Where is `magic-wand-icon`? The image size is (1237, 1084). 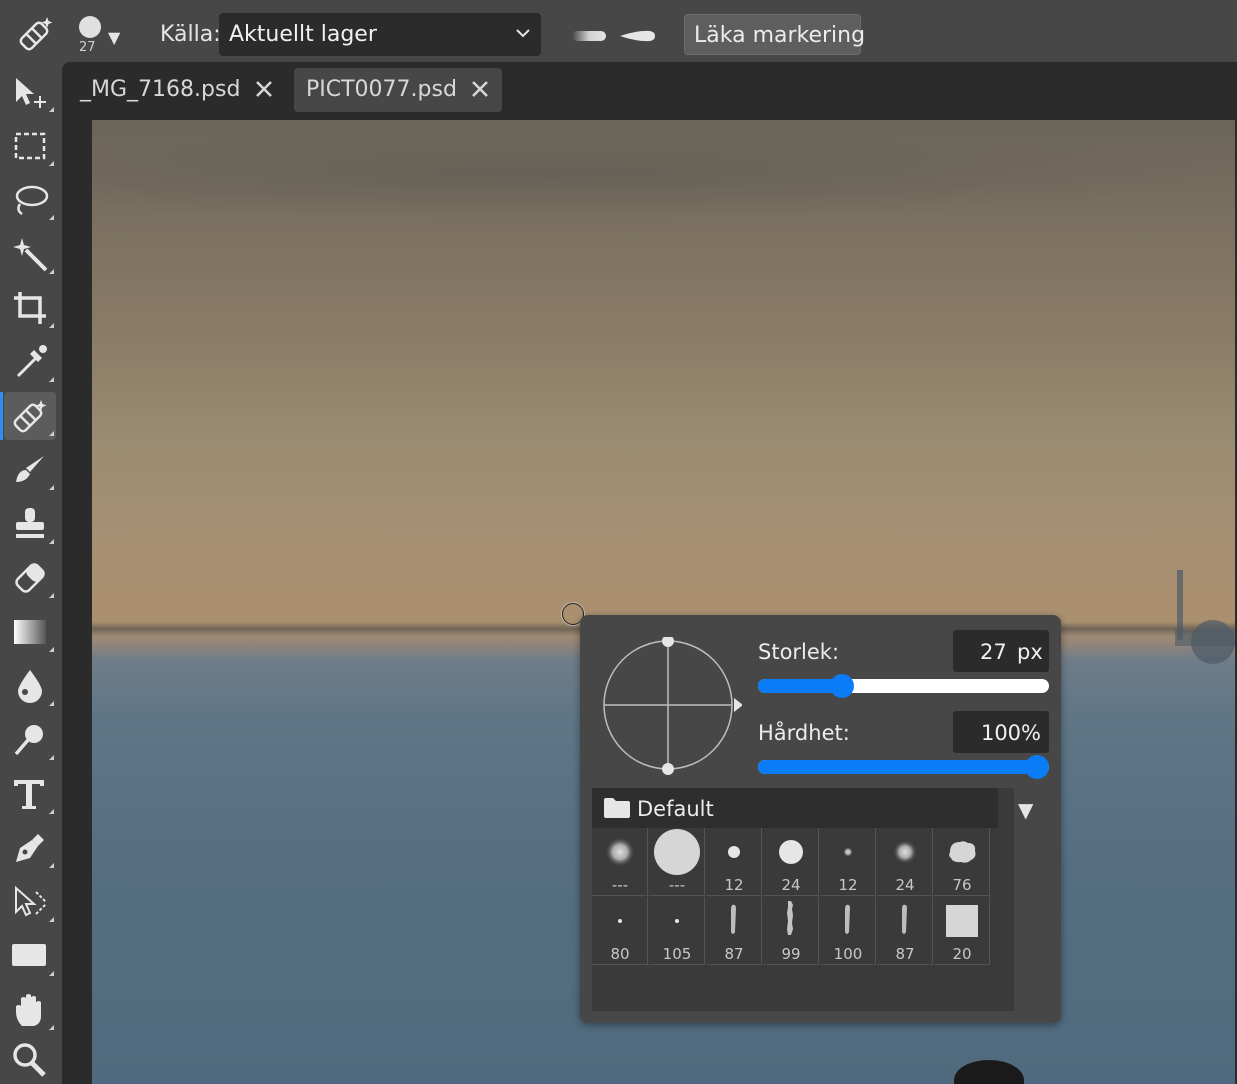 magic-wand-icon is located at coordinates (30, 255).